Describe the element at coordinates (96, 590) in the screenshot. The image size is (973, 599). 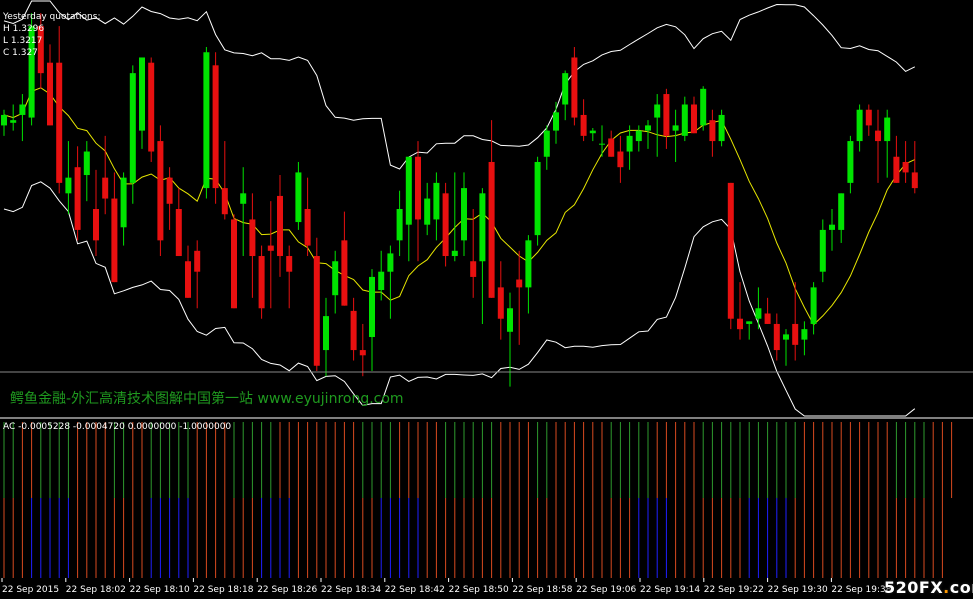
I see `time-tick-label: 22 Sep 18:02` at that location.